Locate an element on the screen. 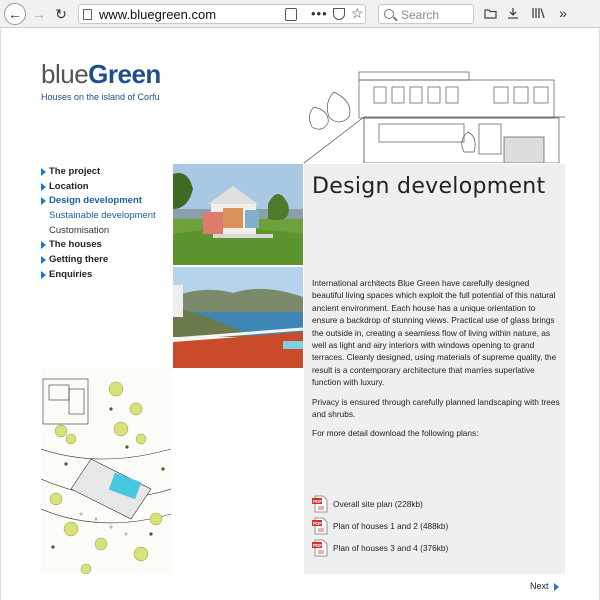 This screenshot has height=600, width=600. plan-download-link: PDF Plan of houses 3 and 4 (376kb) is located at coordinates (380, 548).